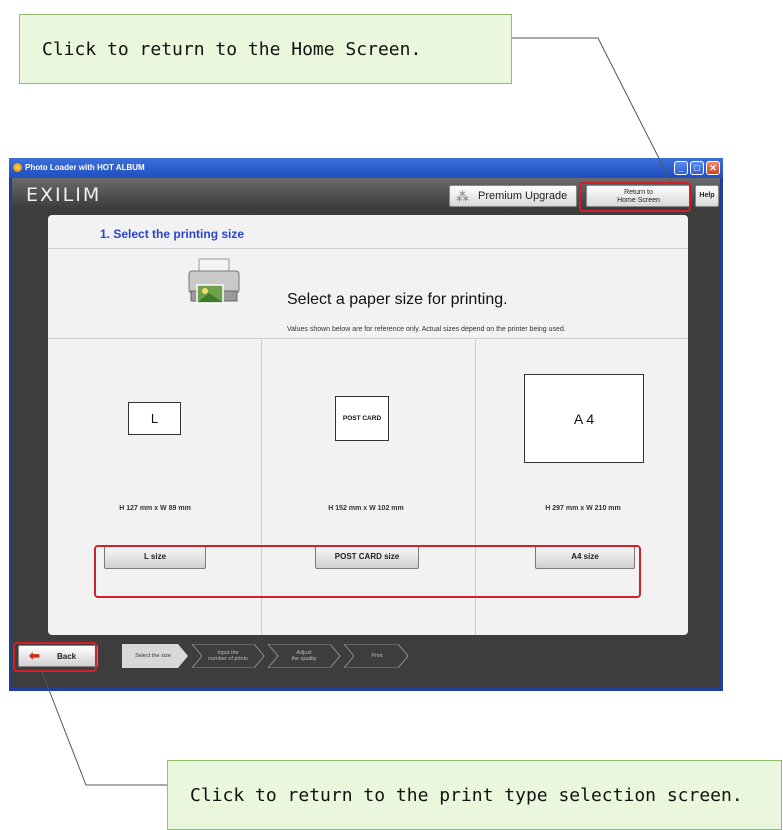 This screenshot has height=830, width=783. What do you see at coordinates (462, 196) in the screenshot?
I see `grid-icon: ⁂` at bounding box center [462, 196].